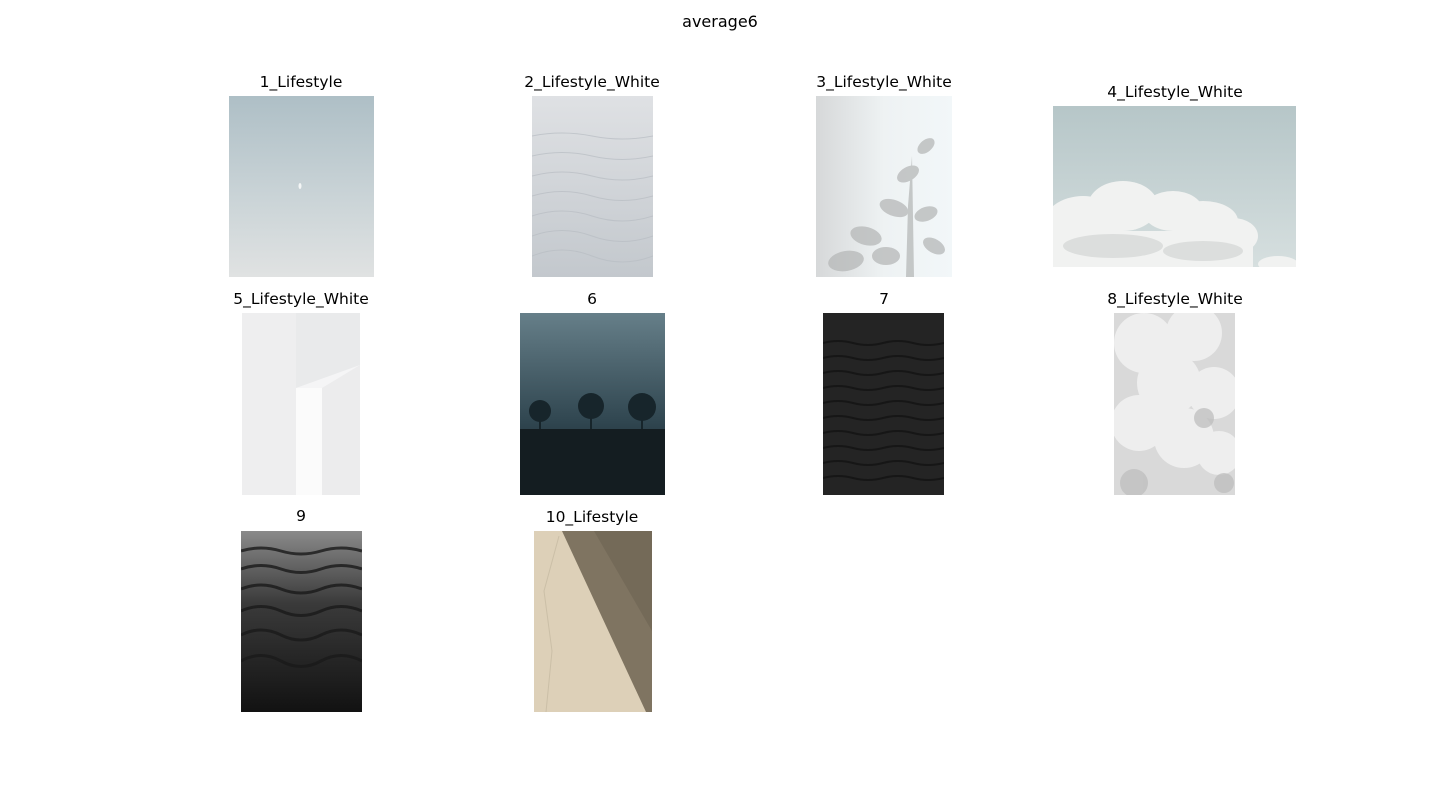 The height and width of the screenshot is (800, 1440). What do you see at coordinates (592, 299) in the screenshot?
I see `panel-title-6: 6` at bounding box center [592, 299].